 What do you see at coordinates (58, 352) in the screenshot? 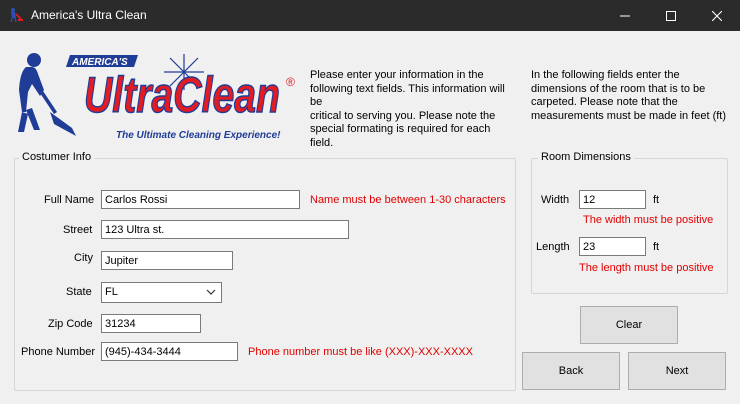
I see `phone-number-label: Phone Number` at bounding box center [58, 352].